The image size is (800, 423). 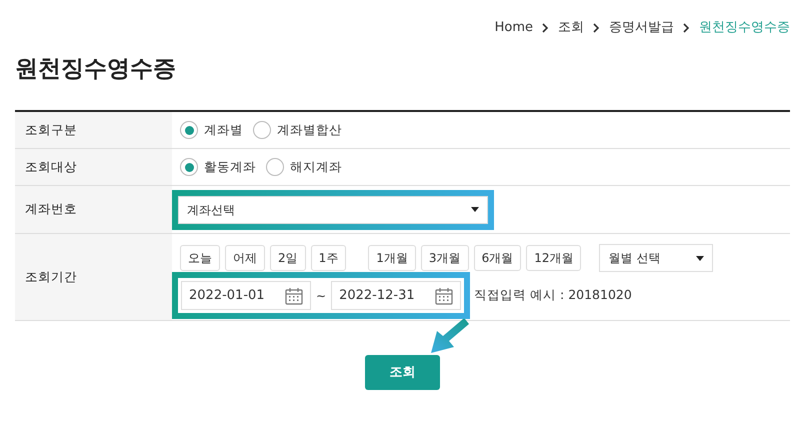 What do you see at coordinates (304, 167) in the screenshot?
I see `radio-option: 해지계좌` at bounding box center [304, 167].